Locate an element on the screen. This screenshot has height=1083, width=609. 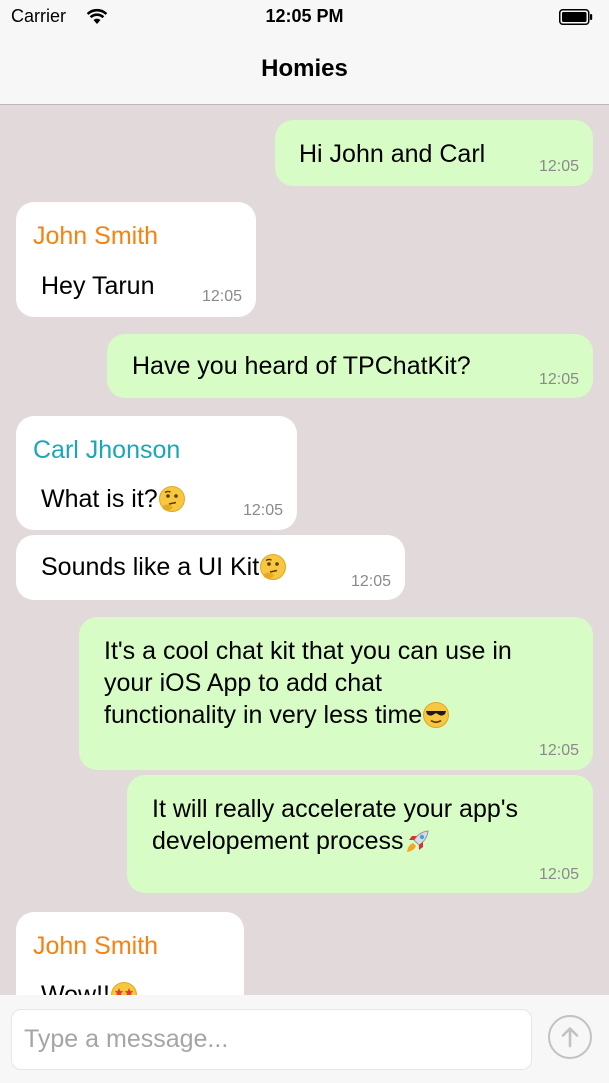
battery-icon is located at coordinates (576, 17).